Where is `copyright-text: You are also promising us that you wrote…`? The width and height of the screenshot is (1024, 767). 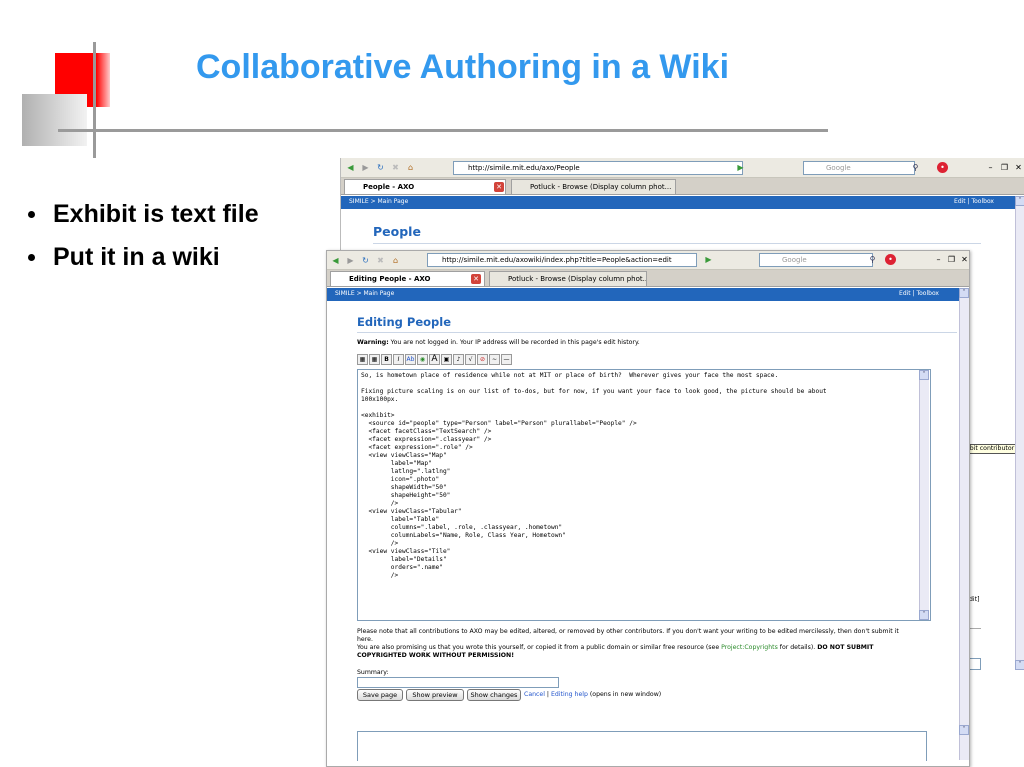 copyright-text: You are also promising us that you wrote… is located at coordinates (539, 647).